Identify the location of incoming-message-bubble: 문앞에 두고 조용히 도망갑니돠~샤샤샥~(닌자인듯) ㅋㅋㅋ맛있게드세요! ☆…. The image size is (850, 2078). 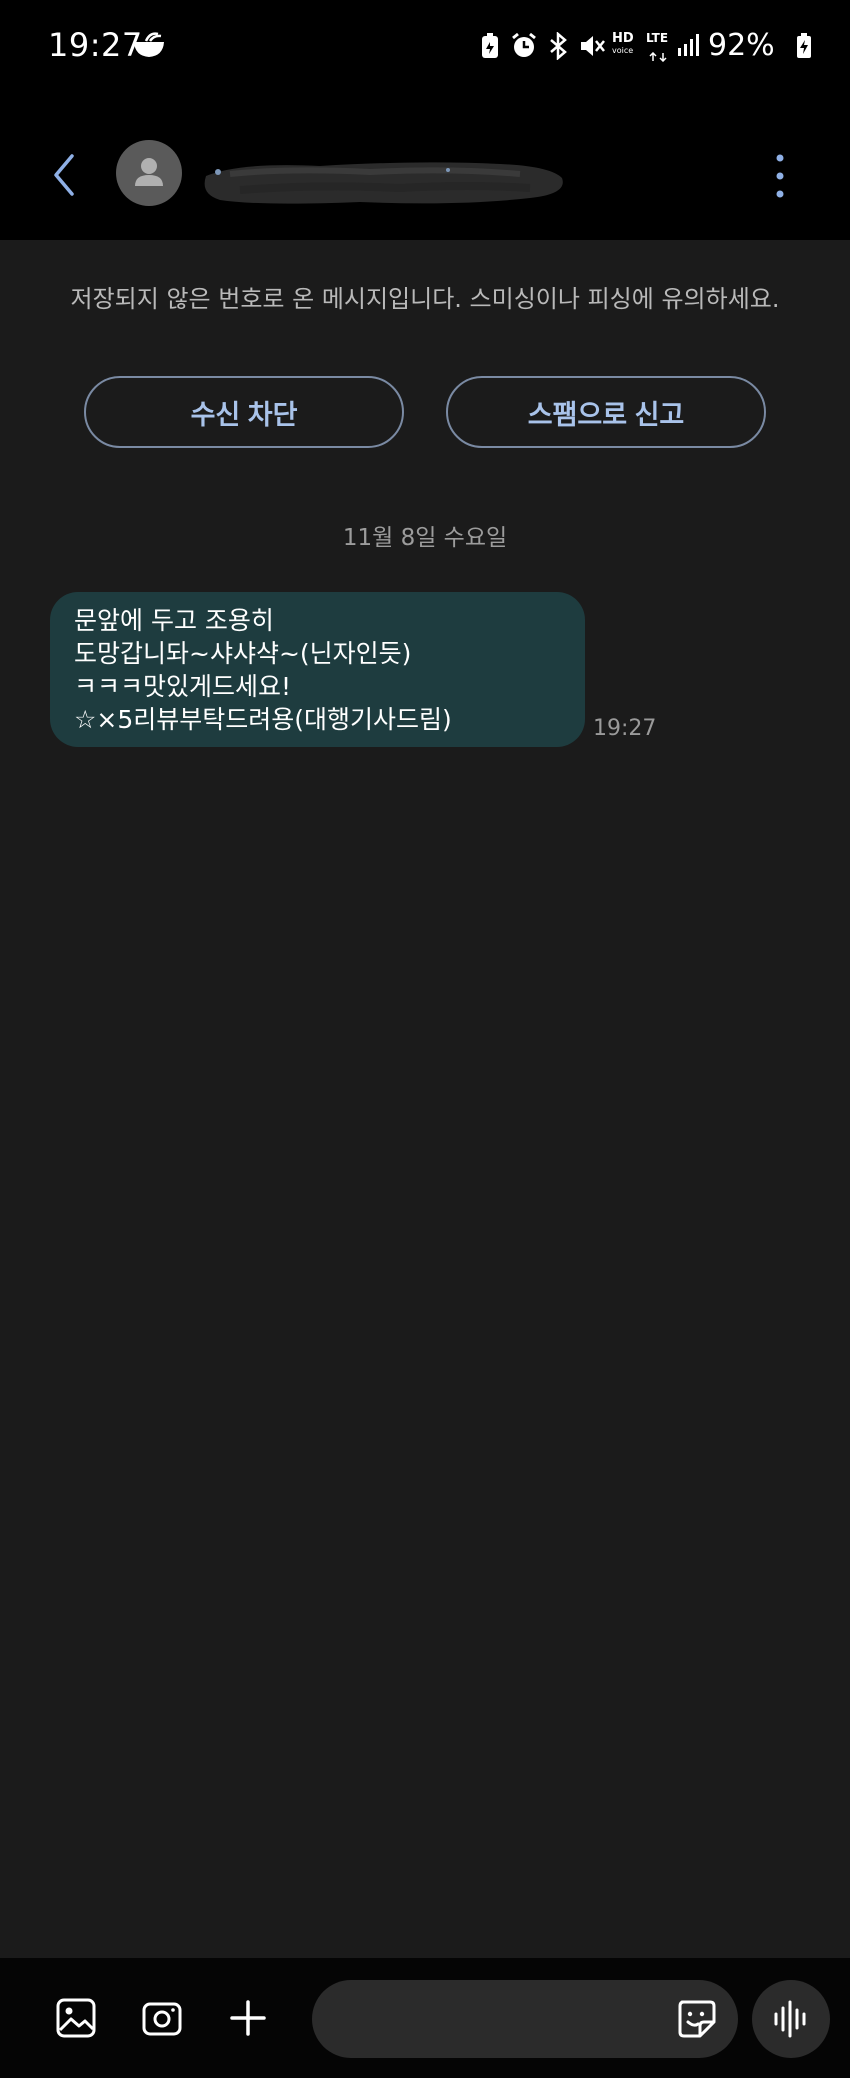
(317, 669).